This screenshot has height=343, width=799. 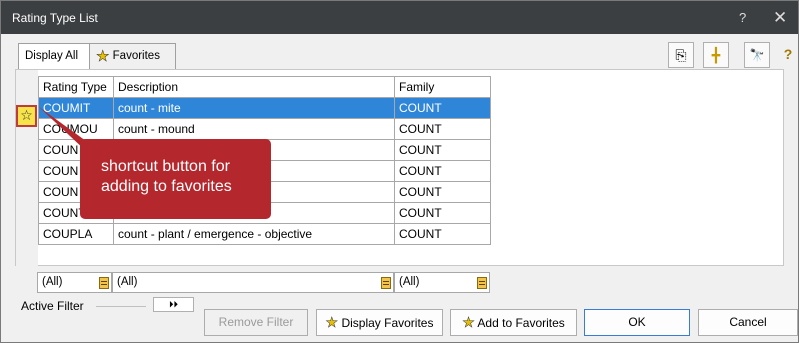 What do you see at coordinates (76, 87) in the screenshot?
I see `column-header-rating-type: Rating Type` at bounding box center [76, 87].